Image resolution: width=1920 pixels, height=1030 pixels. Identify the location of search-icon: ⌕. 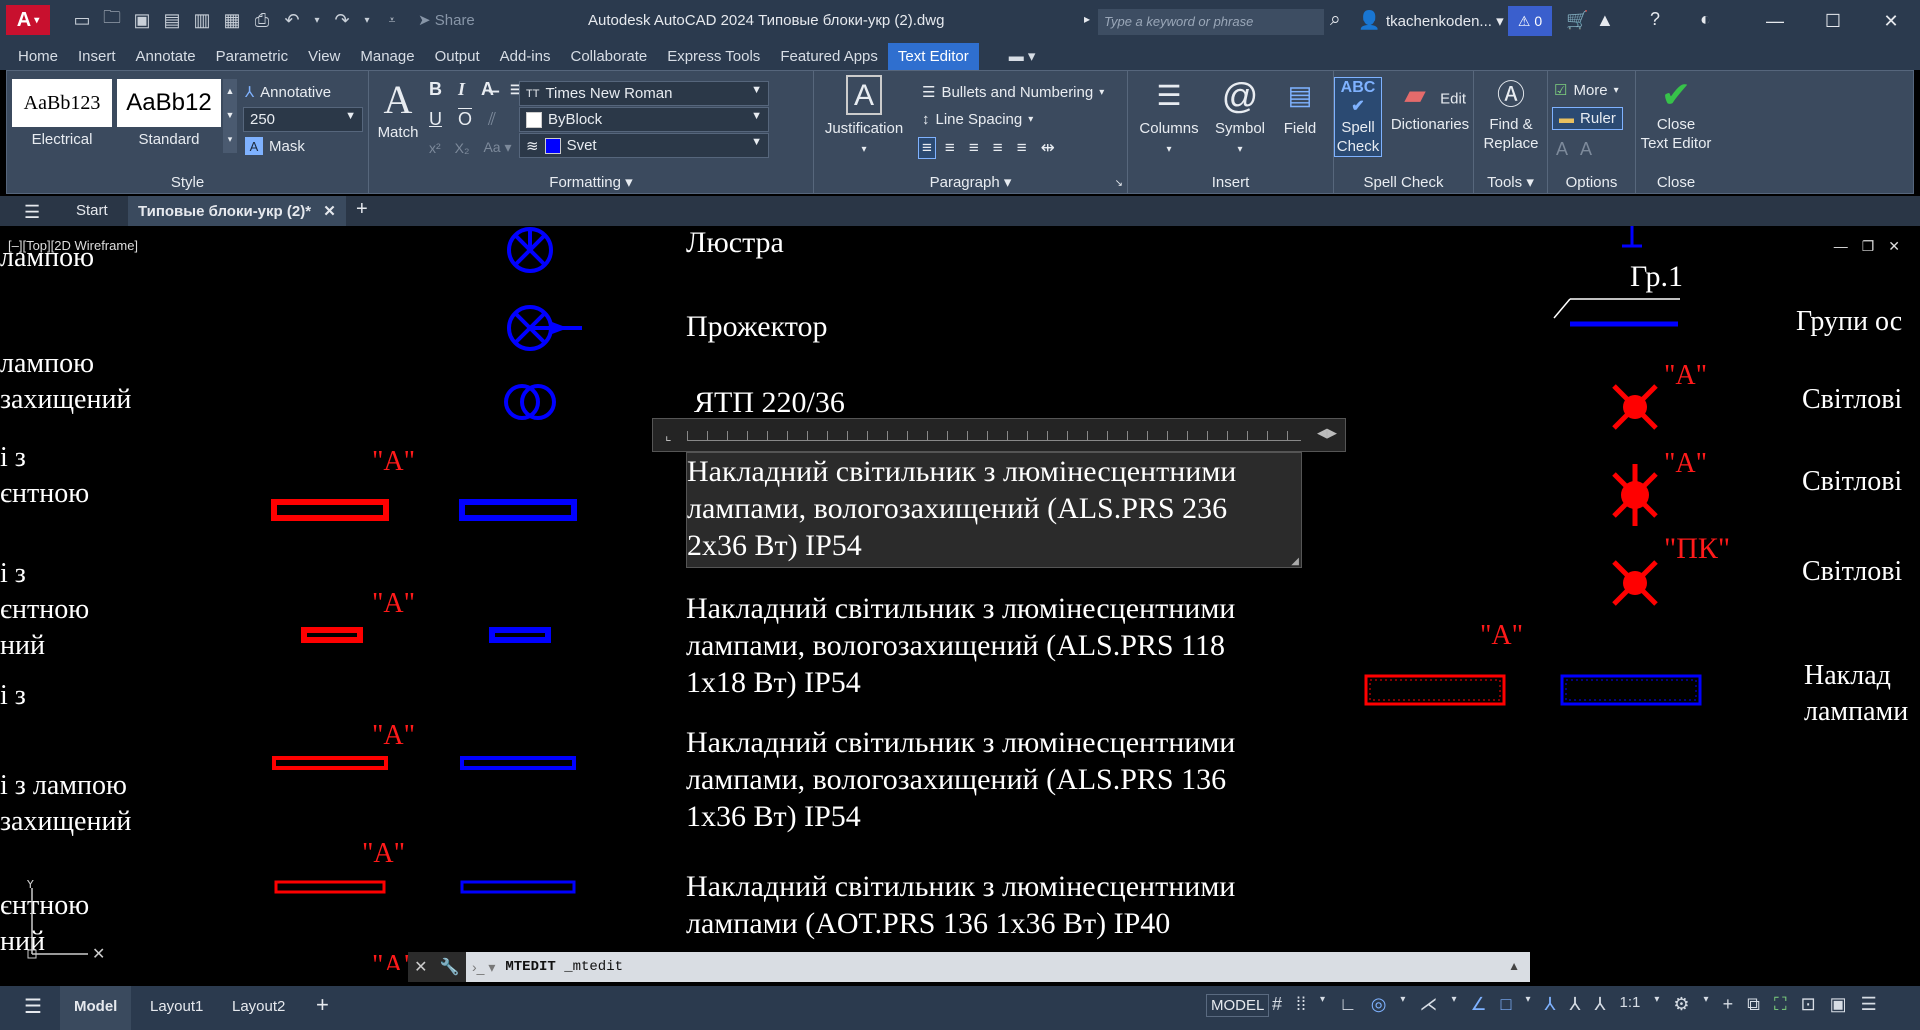
(1335, 20).